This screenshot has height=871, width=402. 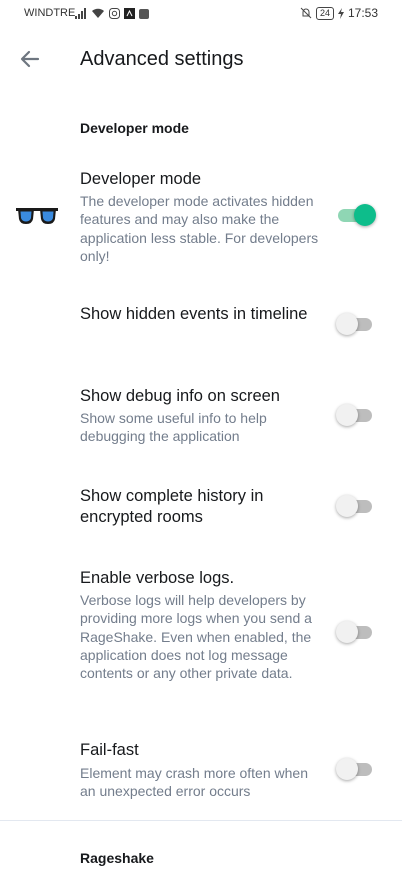 What do you see at coordinates (362, 13) in the screenshot?
I see `status-time: 17:53` at bounding box center [362, 13].